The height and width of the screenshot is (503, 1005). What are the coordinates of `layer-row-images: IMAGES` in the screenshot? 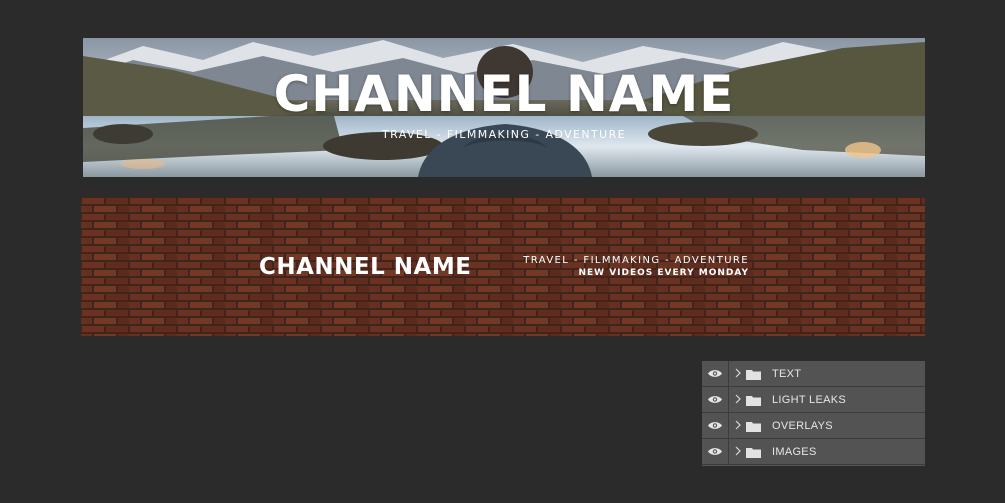 It's located at (813, 452).